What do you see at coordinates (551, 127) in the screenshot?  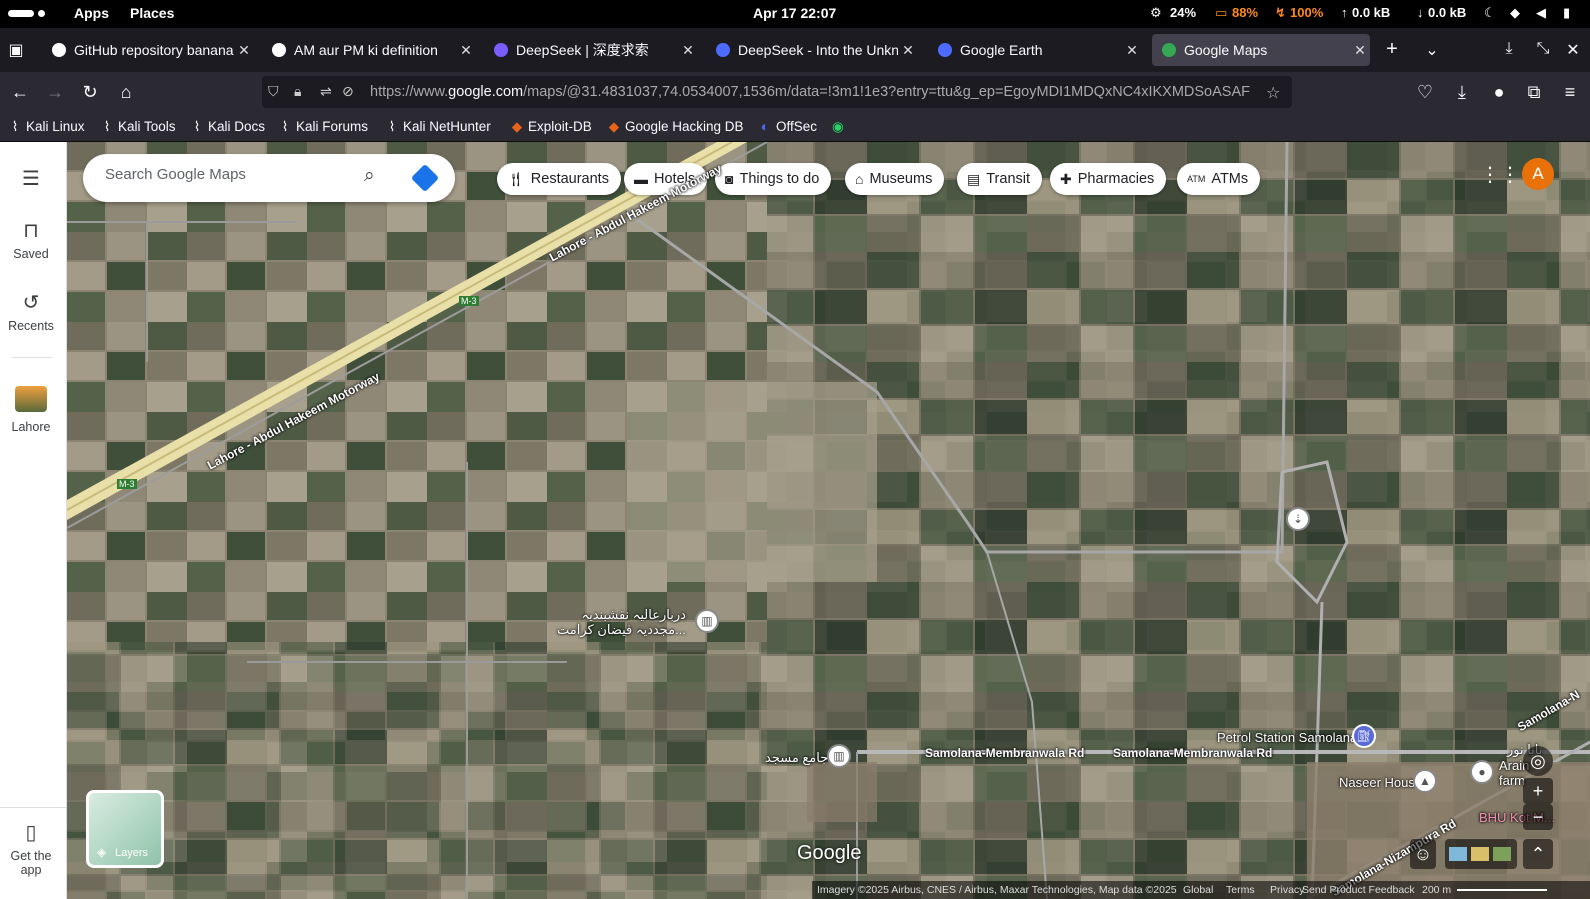 I see `bookmark-exploit-db: ◆ Exploit-DB` at bounding box center [551, 127].